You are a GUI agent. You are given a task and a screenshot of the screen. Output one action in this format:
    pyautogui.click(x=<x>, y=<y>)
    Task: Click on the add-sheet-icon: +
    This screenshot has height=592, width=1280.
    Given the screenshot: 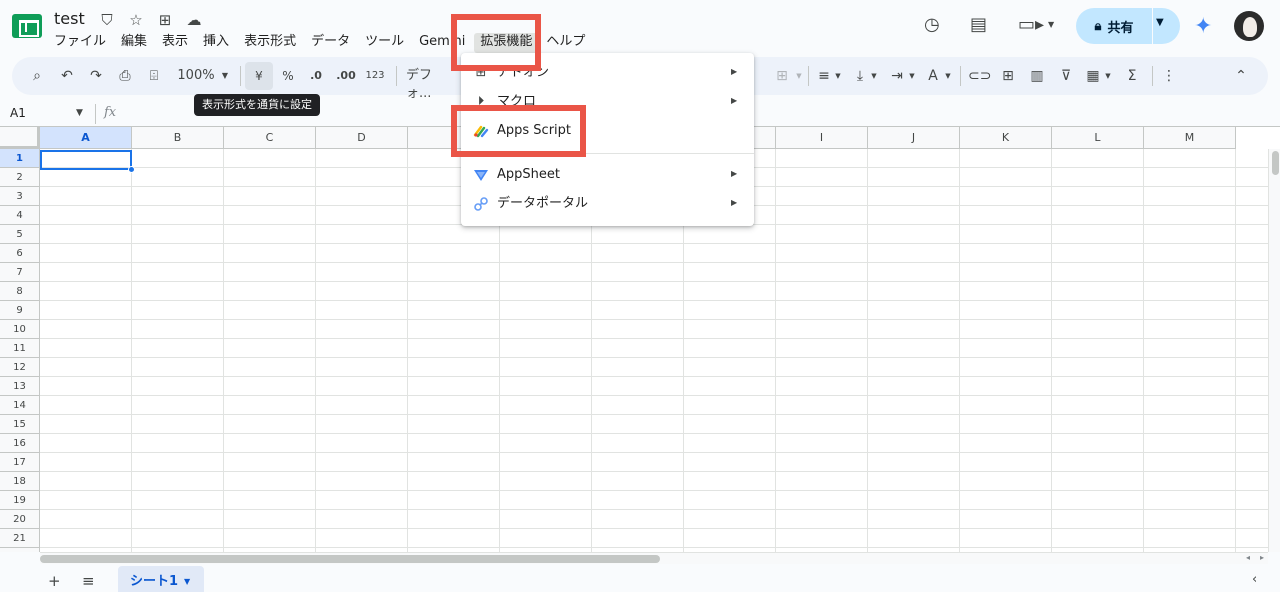 What is the action you would take?
    pyautogui.click(x=54, y=581)
    